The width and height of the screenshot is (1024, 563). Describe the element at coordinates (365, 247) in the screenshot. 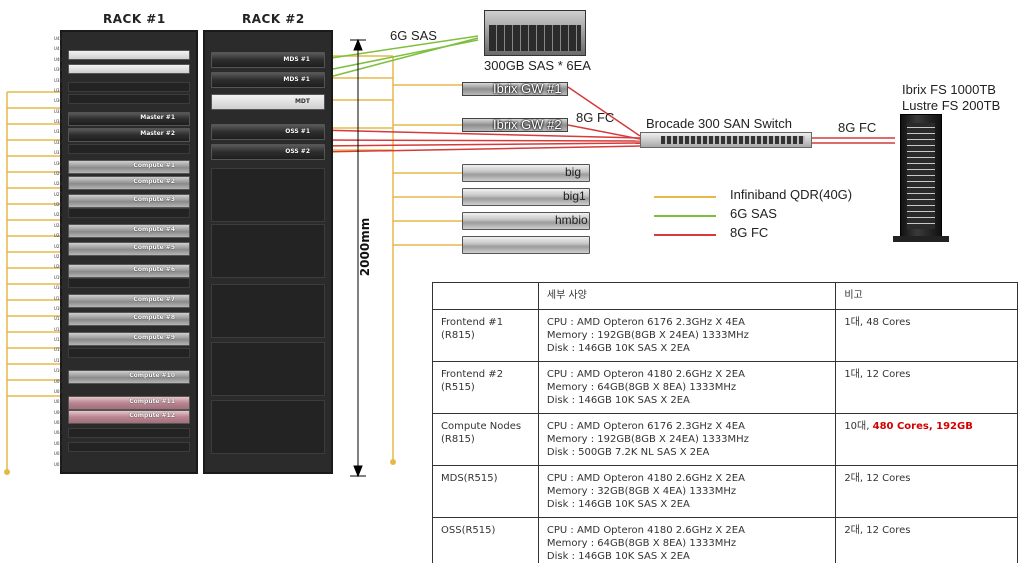

I see `height-label: 2000mm` at that location.